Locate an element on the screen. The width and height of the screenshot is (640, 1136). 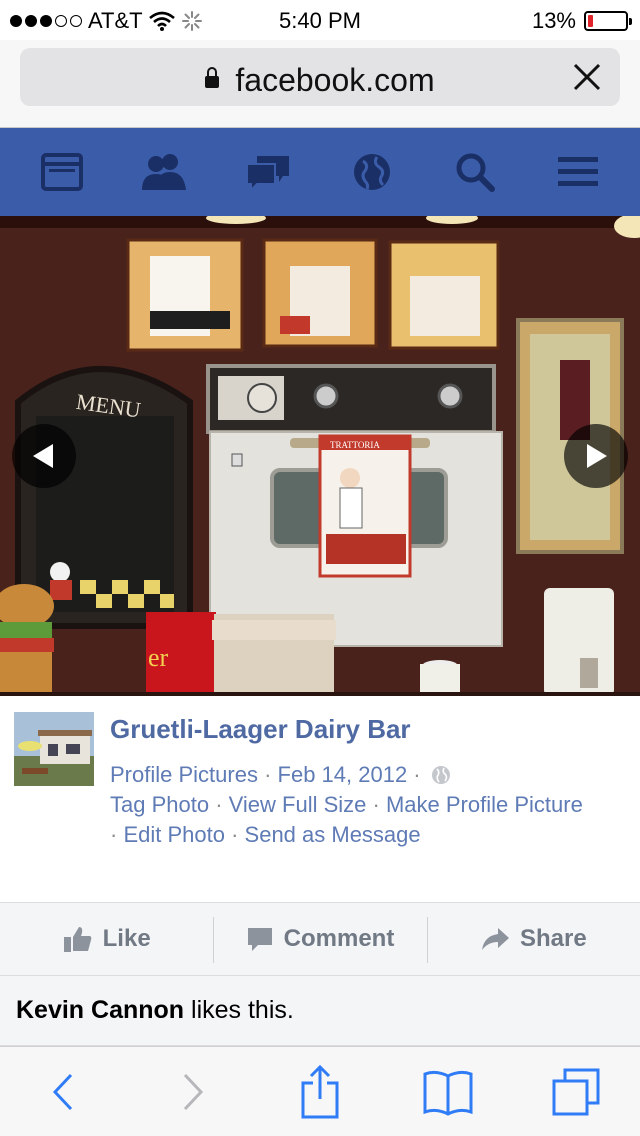
comment-button: Comment is located at coordinates (319, 939).